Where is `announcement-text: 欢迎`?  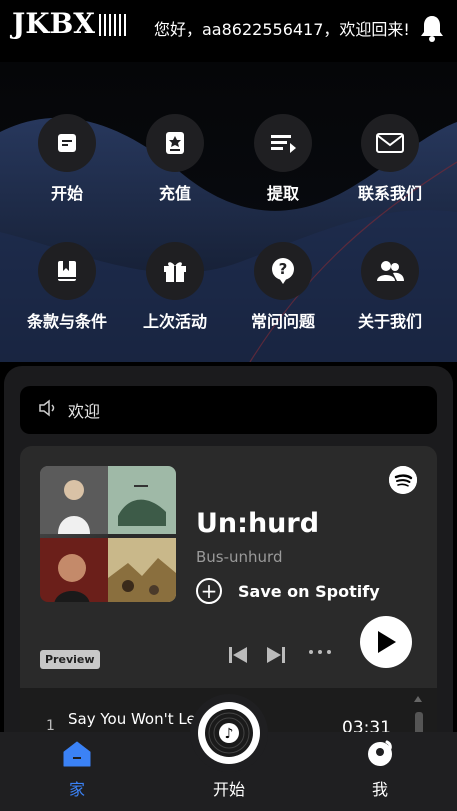
announcement-text: 欢迎 is located at coordinates (84, 411).